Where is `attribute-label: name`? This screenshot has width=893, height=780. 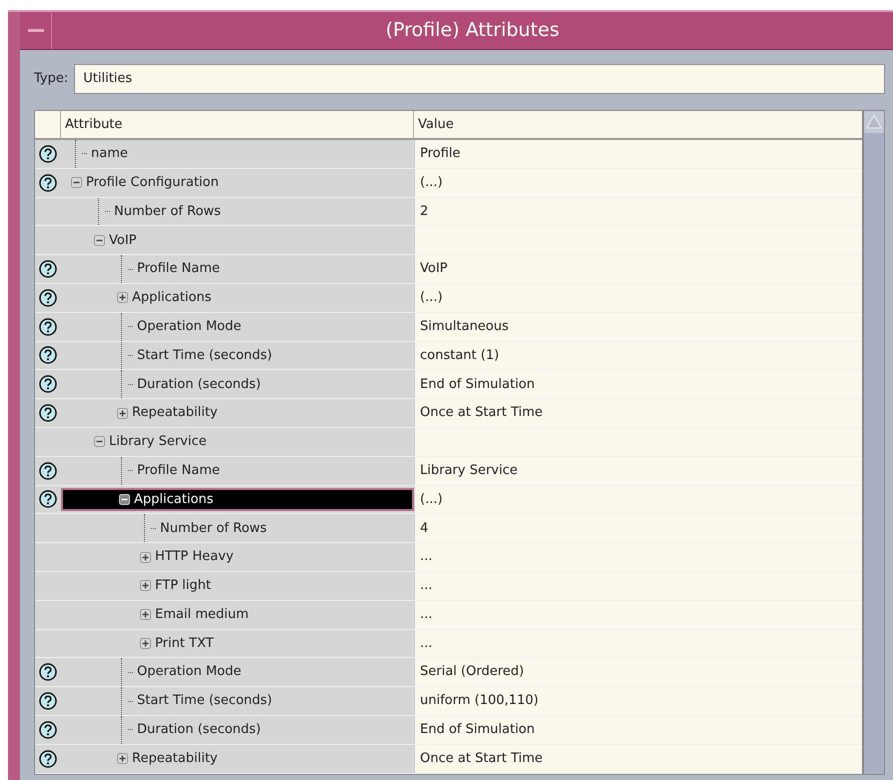
attribute-label: name is located at coordinates (109, 154).